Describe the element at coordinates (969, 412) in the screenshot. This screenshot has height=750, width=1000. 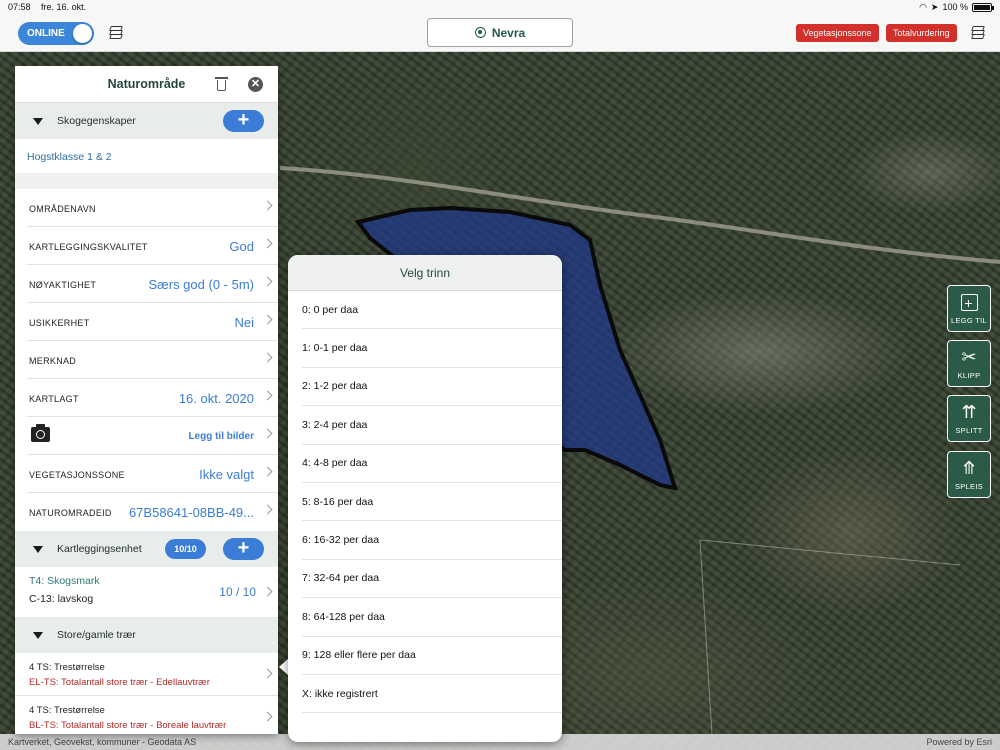
I see `split-icon: ⇈` at that location.